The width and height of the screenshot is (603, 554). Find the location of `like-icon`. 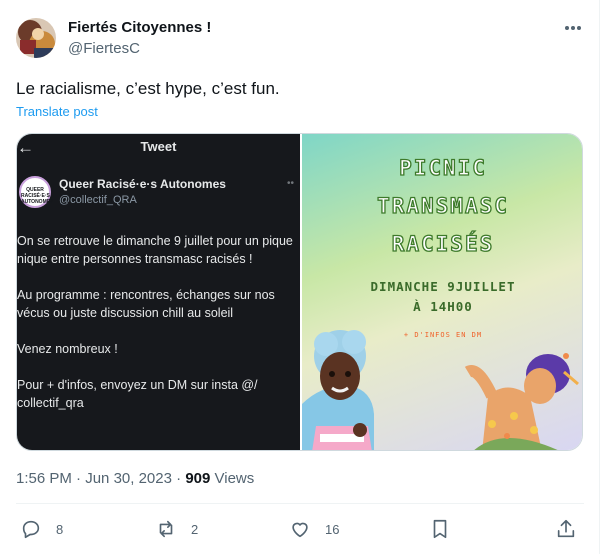

like-icon is located at coordinates (300, 529).